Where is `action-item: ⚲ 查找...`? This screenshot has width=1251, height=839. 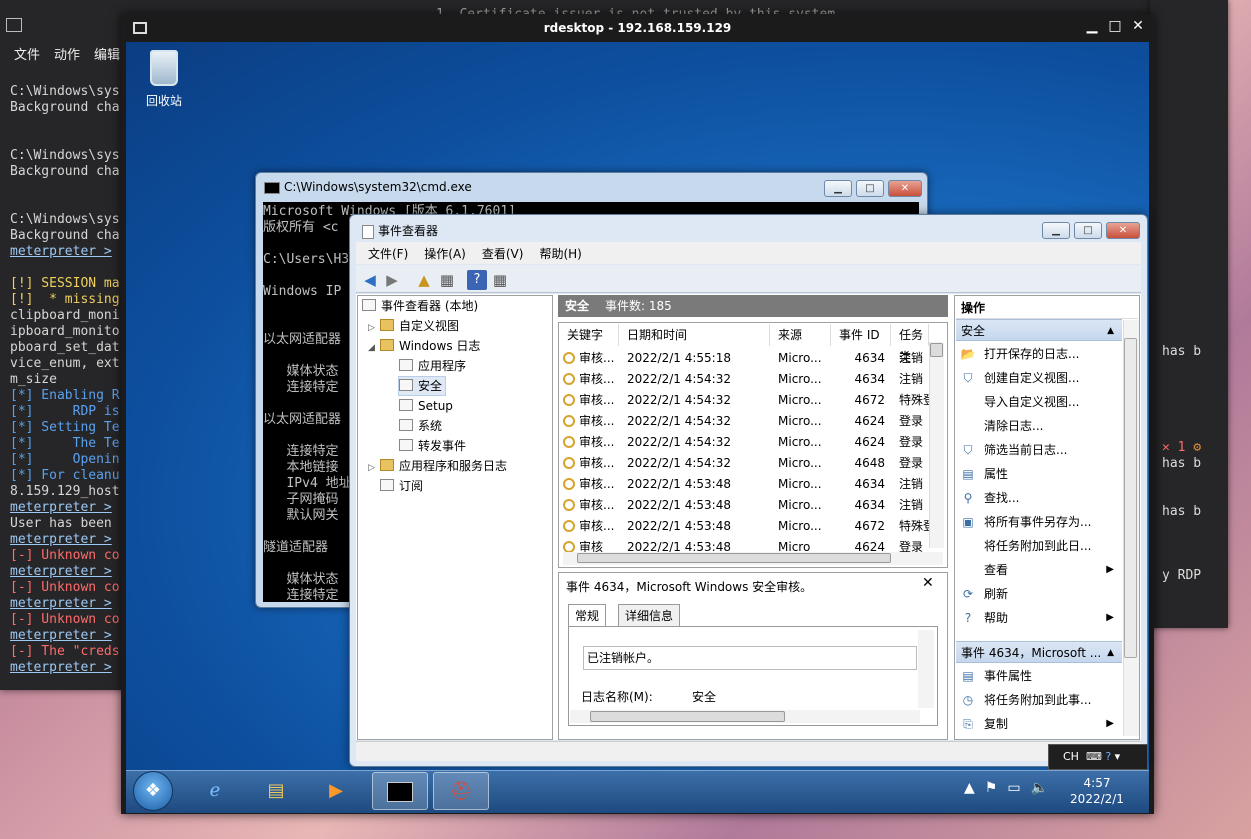
action-item: ⚲ 查找... is located at coordinates (1040, 498).